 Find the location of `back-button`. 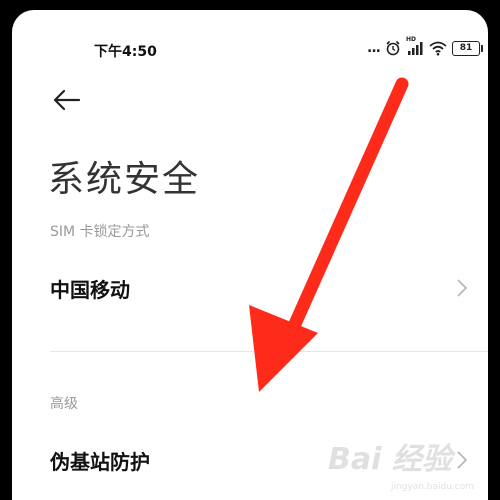

back-button is located at coordinates (67, 100).